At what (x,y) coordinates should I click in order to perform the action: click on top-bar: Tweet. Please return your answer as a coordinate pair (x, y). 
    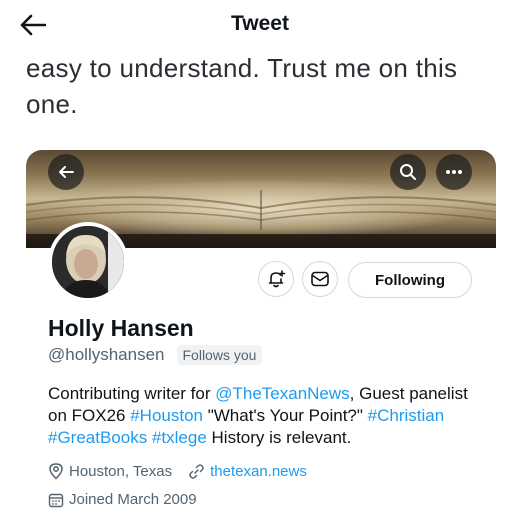
    Looking at the image, I should click on (260, 26).